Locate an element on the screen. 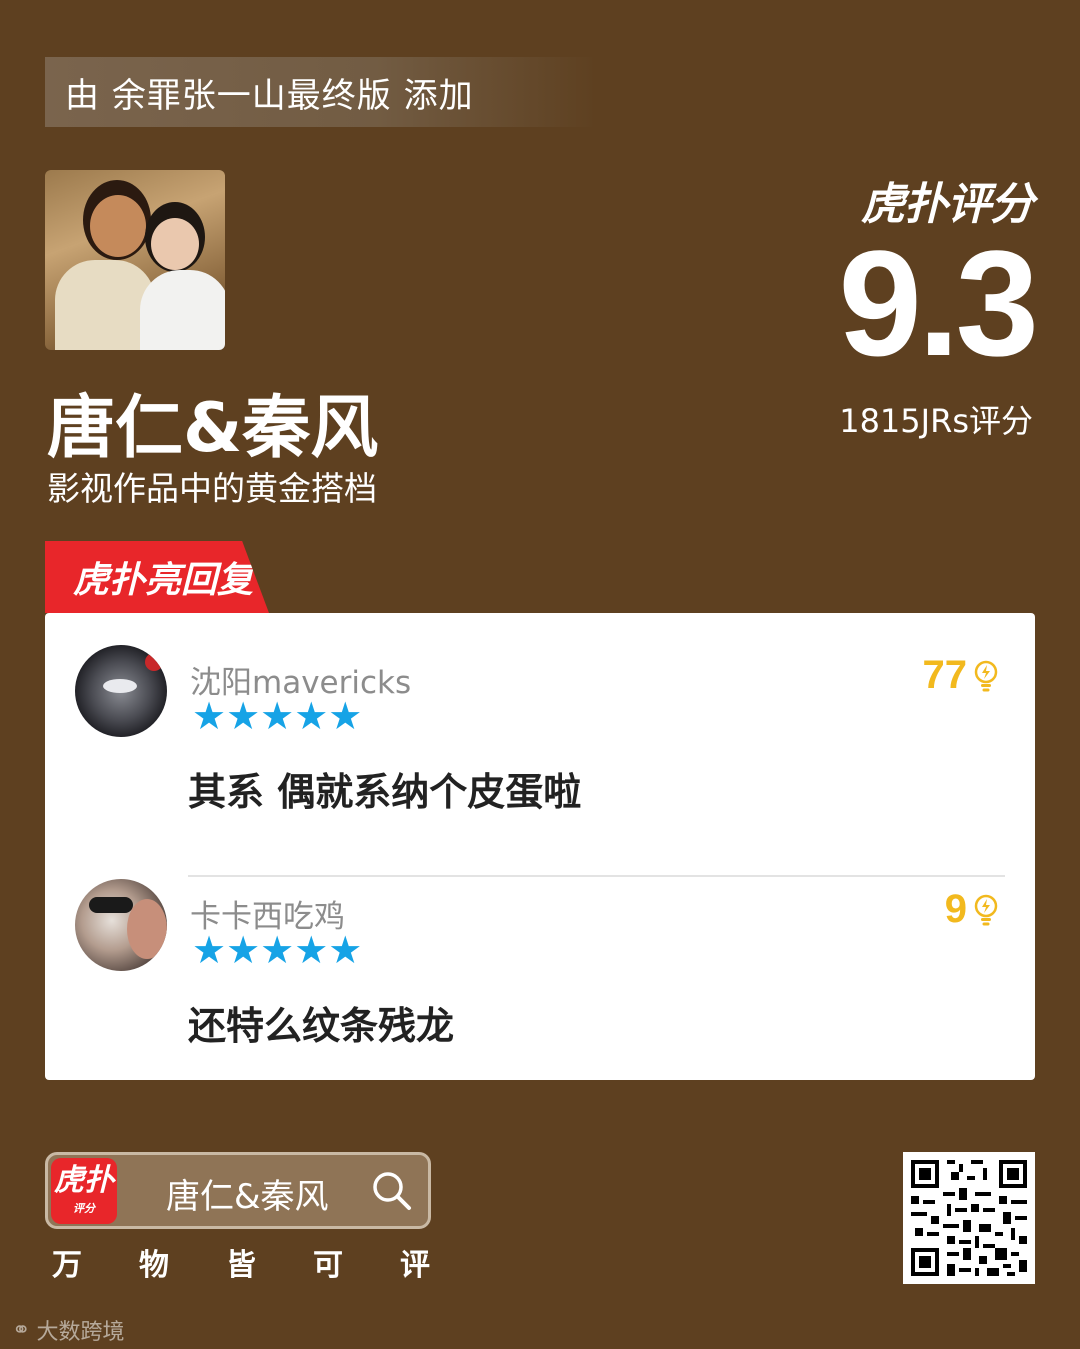 The height and width of the screenshot is (1349, 1080). added-by-user: 余罪张一山最终版 is located at coordinates (252, 92).